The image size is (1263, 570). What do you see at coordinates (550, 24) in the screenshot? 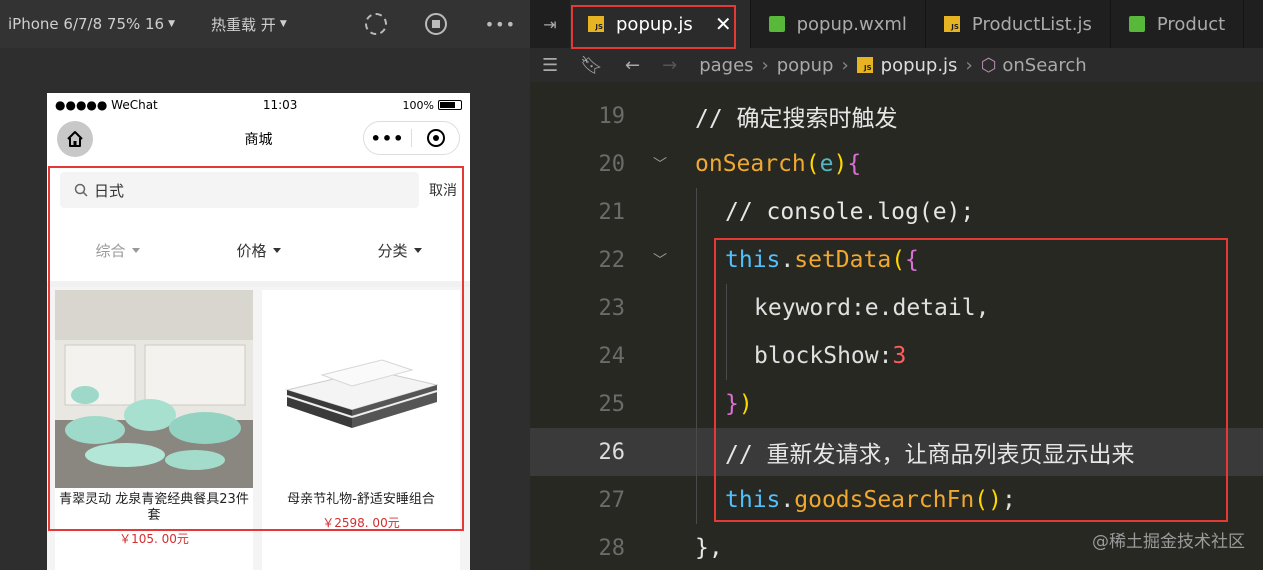
I see `panel-toggle-icon: ⇥` at bounding box center [550, 24].